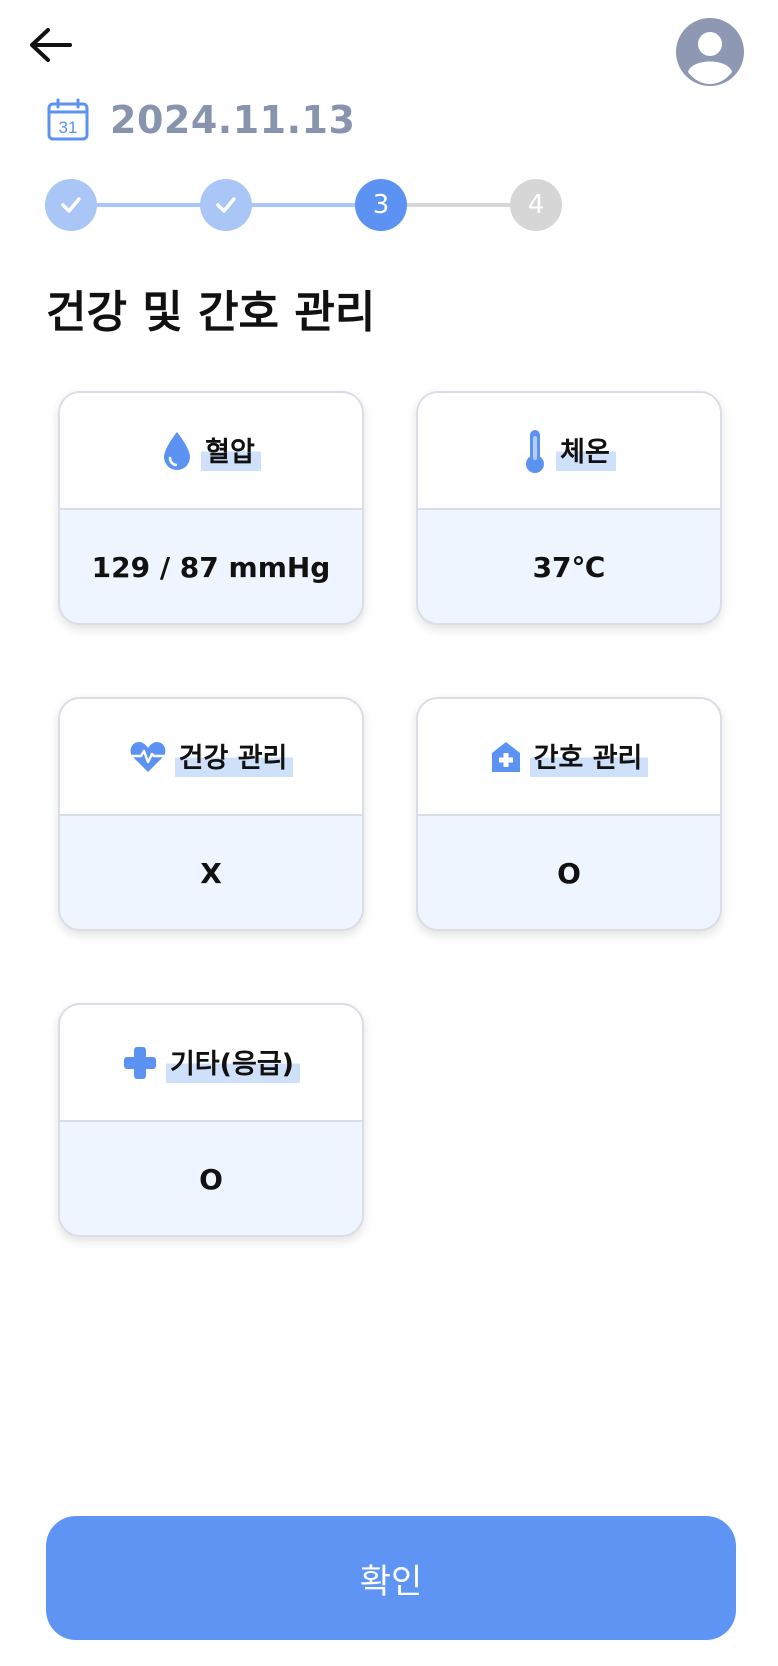 This screenshot has height=1666, width=778. What do you see at coordinates (381, 205) in the screenshot?
I see `step-3: 3` at bounding box center [381, 205].